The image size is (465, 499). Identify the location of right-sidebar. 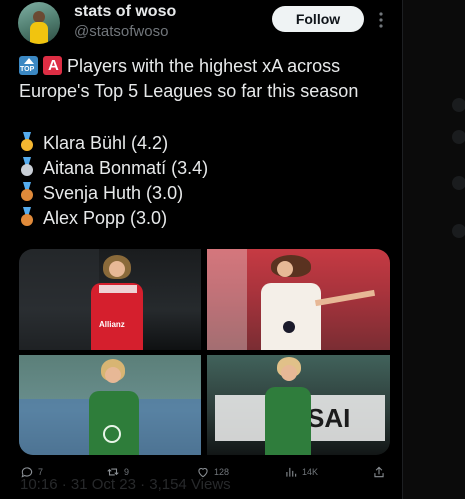
(433, 249).